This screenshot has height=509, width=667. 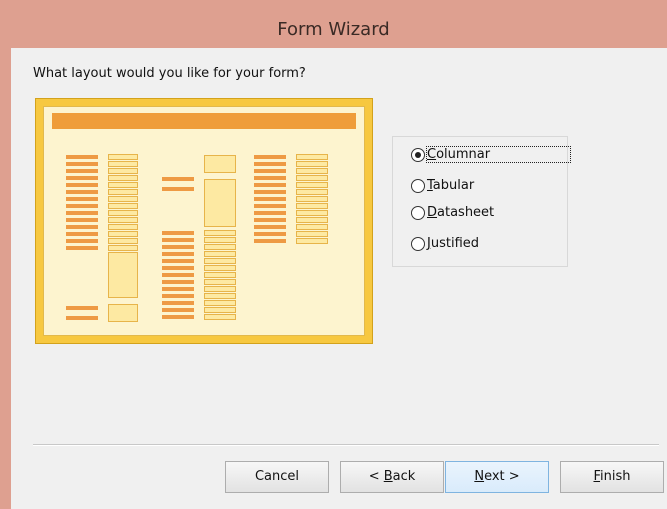 I want to click on option-columnar-label: Columnar, so click(x=498, y=154).